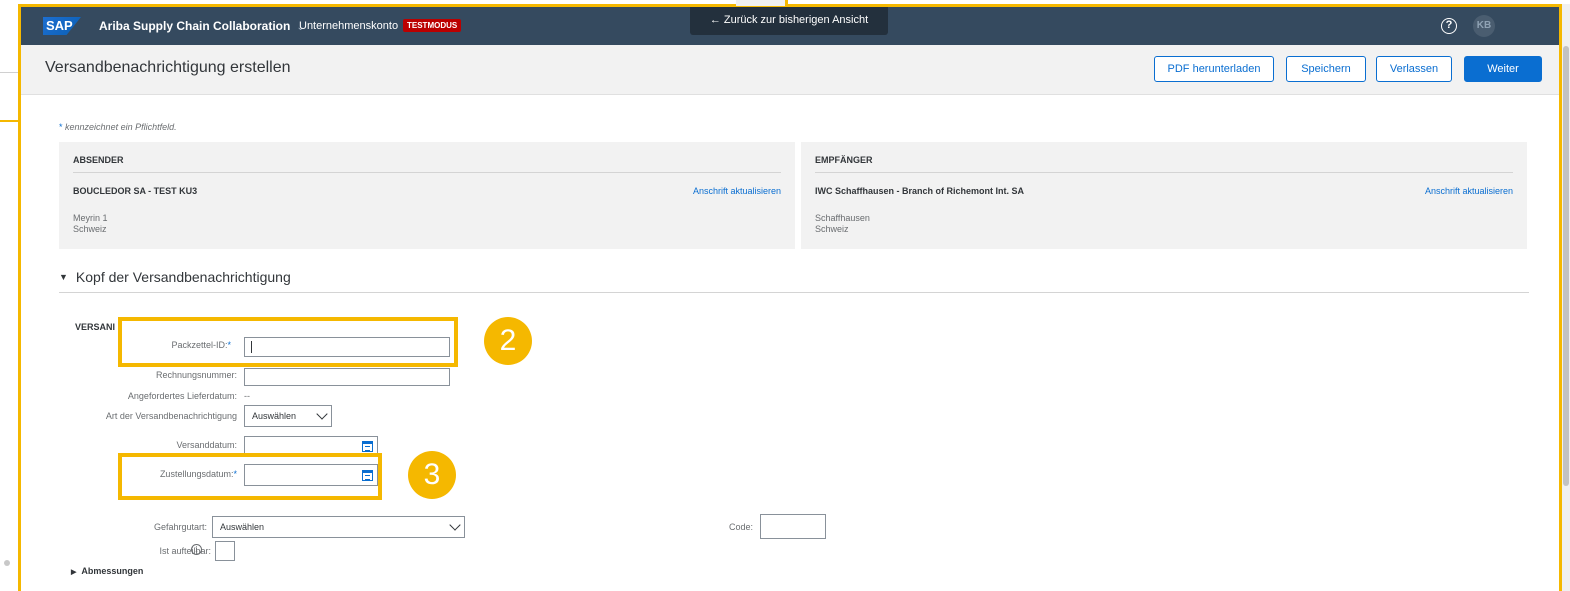 This screenshot has width=1570, height=591. I want to click on annotation-badge-2: 2, so click(508, 341).